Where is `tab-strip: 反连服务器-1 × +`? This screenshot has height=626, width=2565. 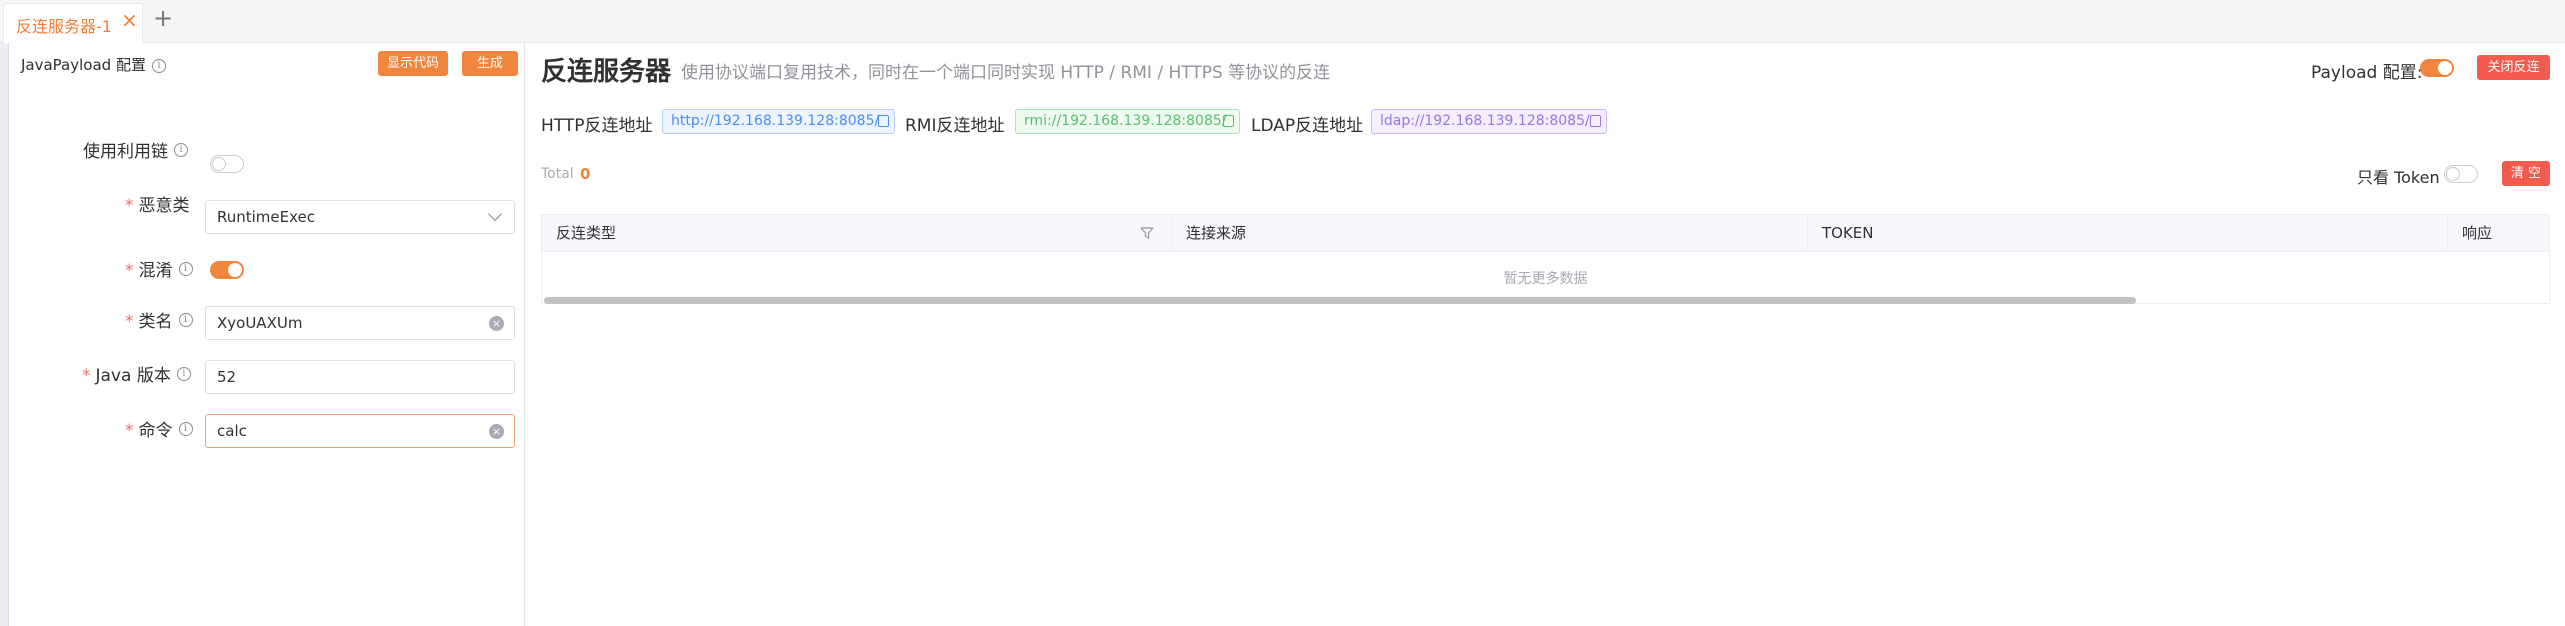 tab-strip: 反连服务器-1 × + is located at coordinates (1282, 21).